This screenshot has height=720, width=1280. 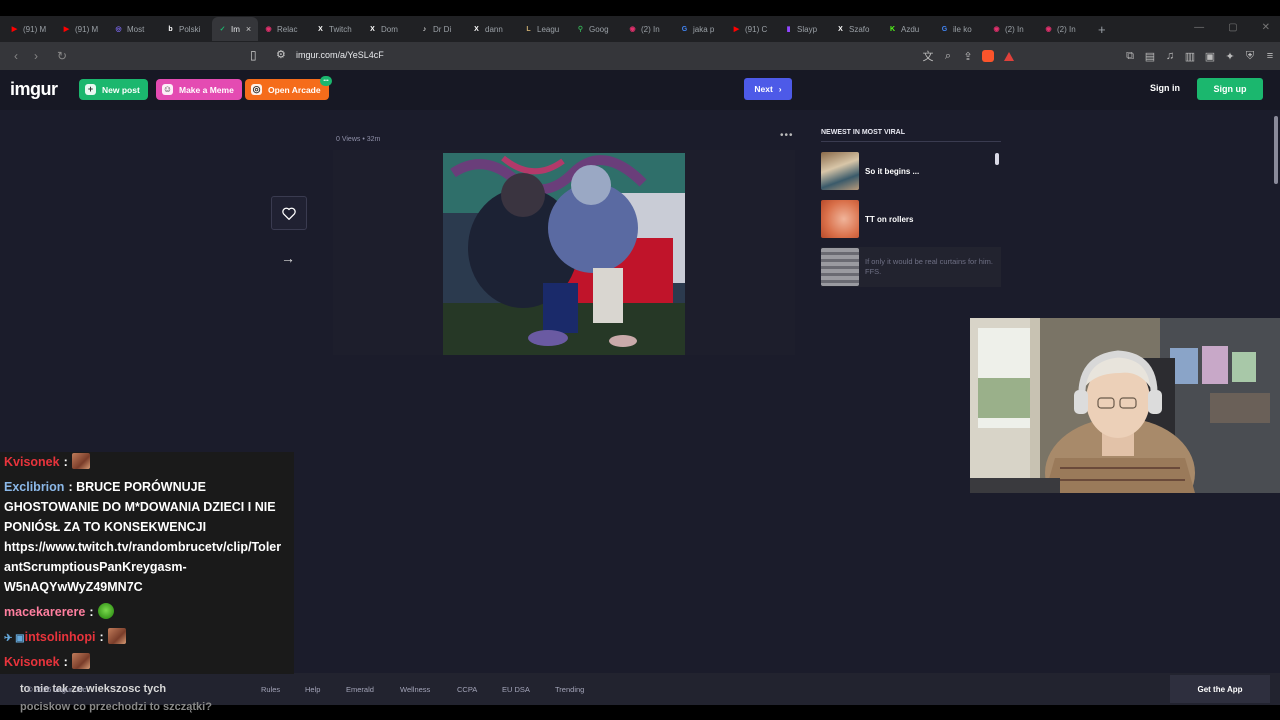 I want to click on chat-username: intsolinhopi, so click(x=60, y=637).